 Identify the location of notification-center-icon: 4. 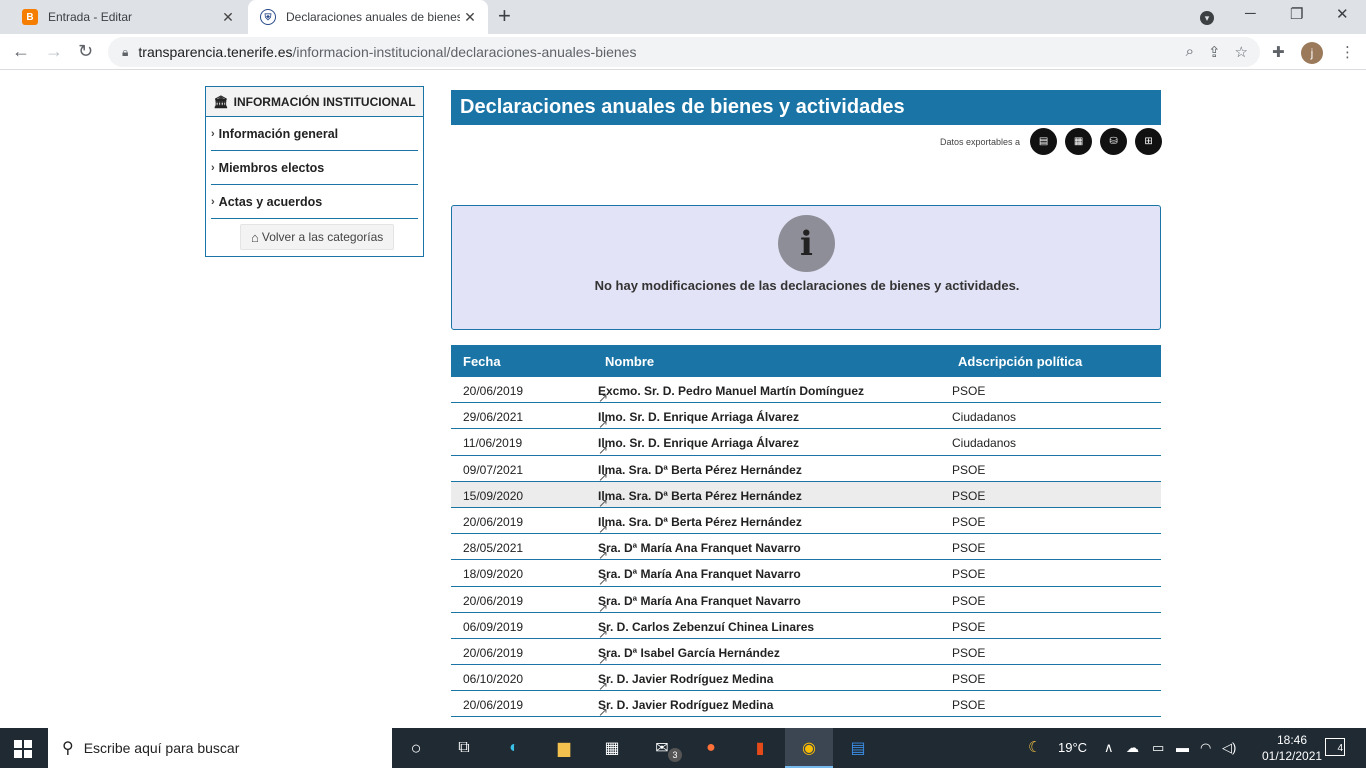
(1335, 747).